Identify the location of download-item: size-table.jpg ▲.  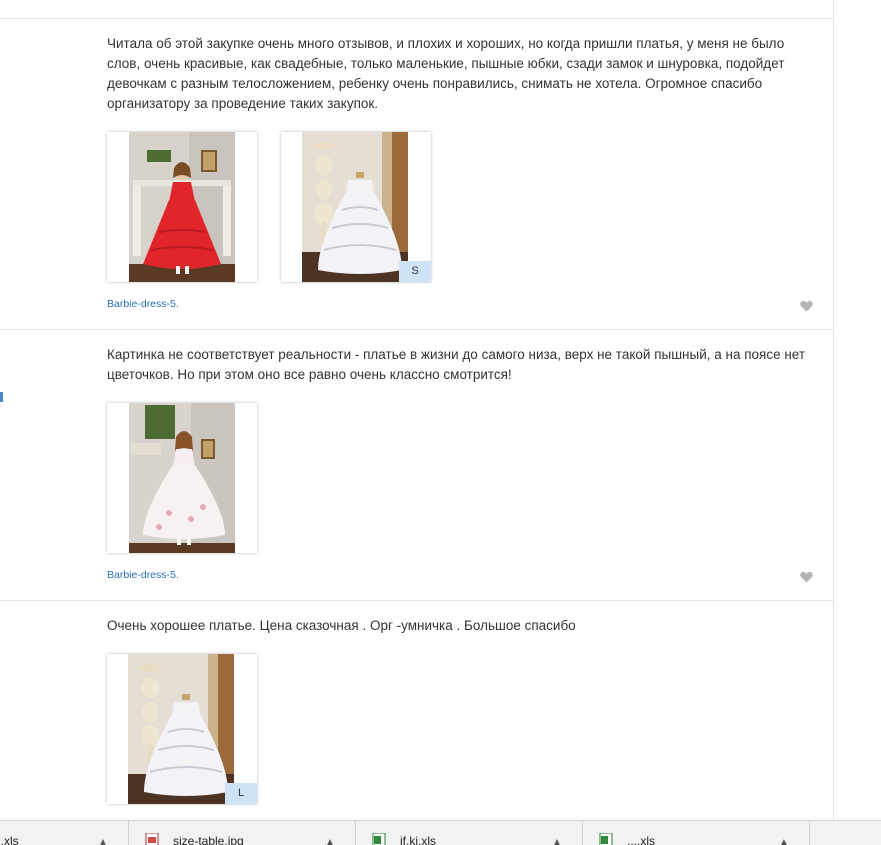
(242, 833).